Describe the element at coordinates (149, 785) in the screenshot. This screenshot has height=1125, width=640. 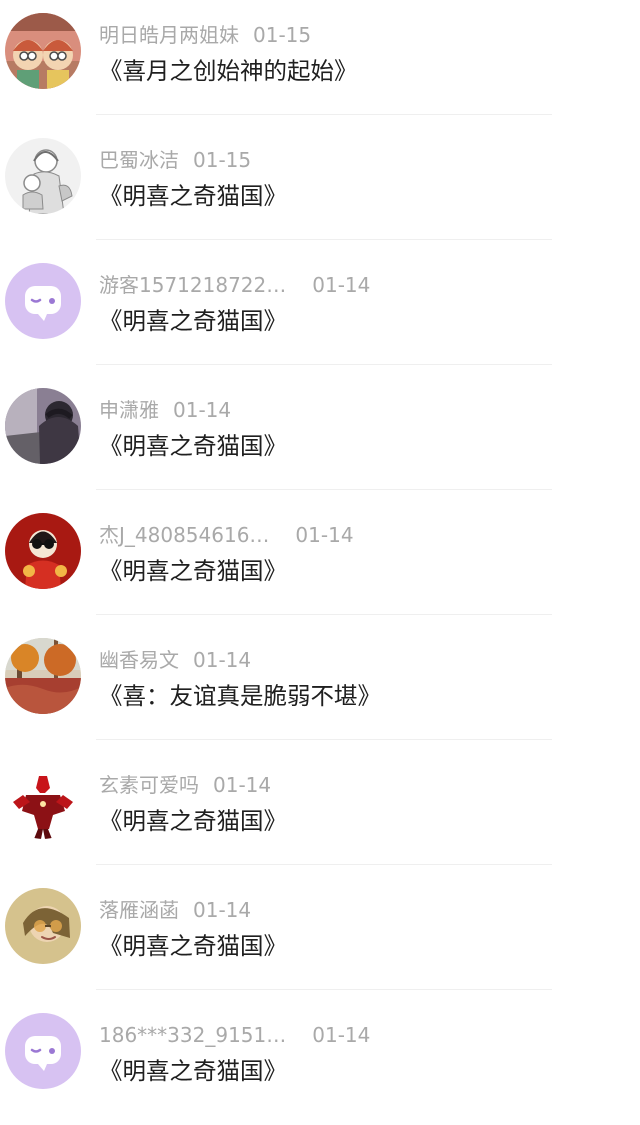
I see `username: 玄素可爱吗` at that location.